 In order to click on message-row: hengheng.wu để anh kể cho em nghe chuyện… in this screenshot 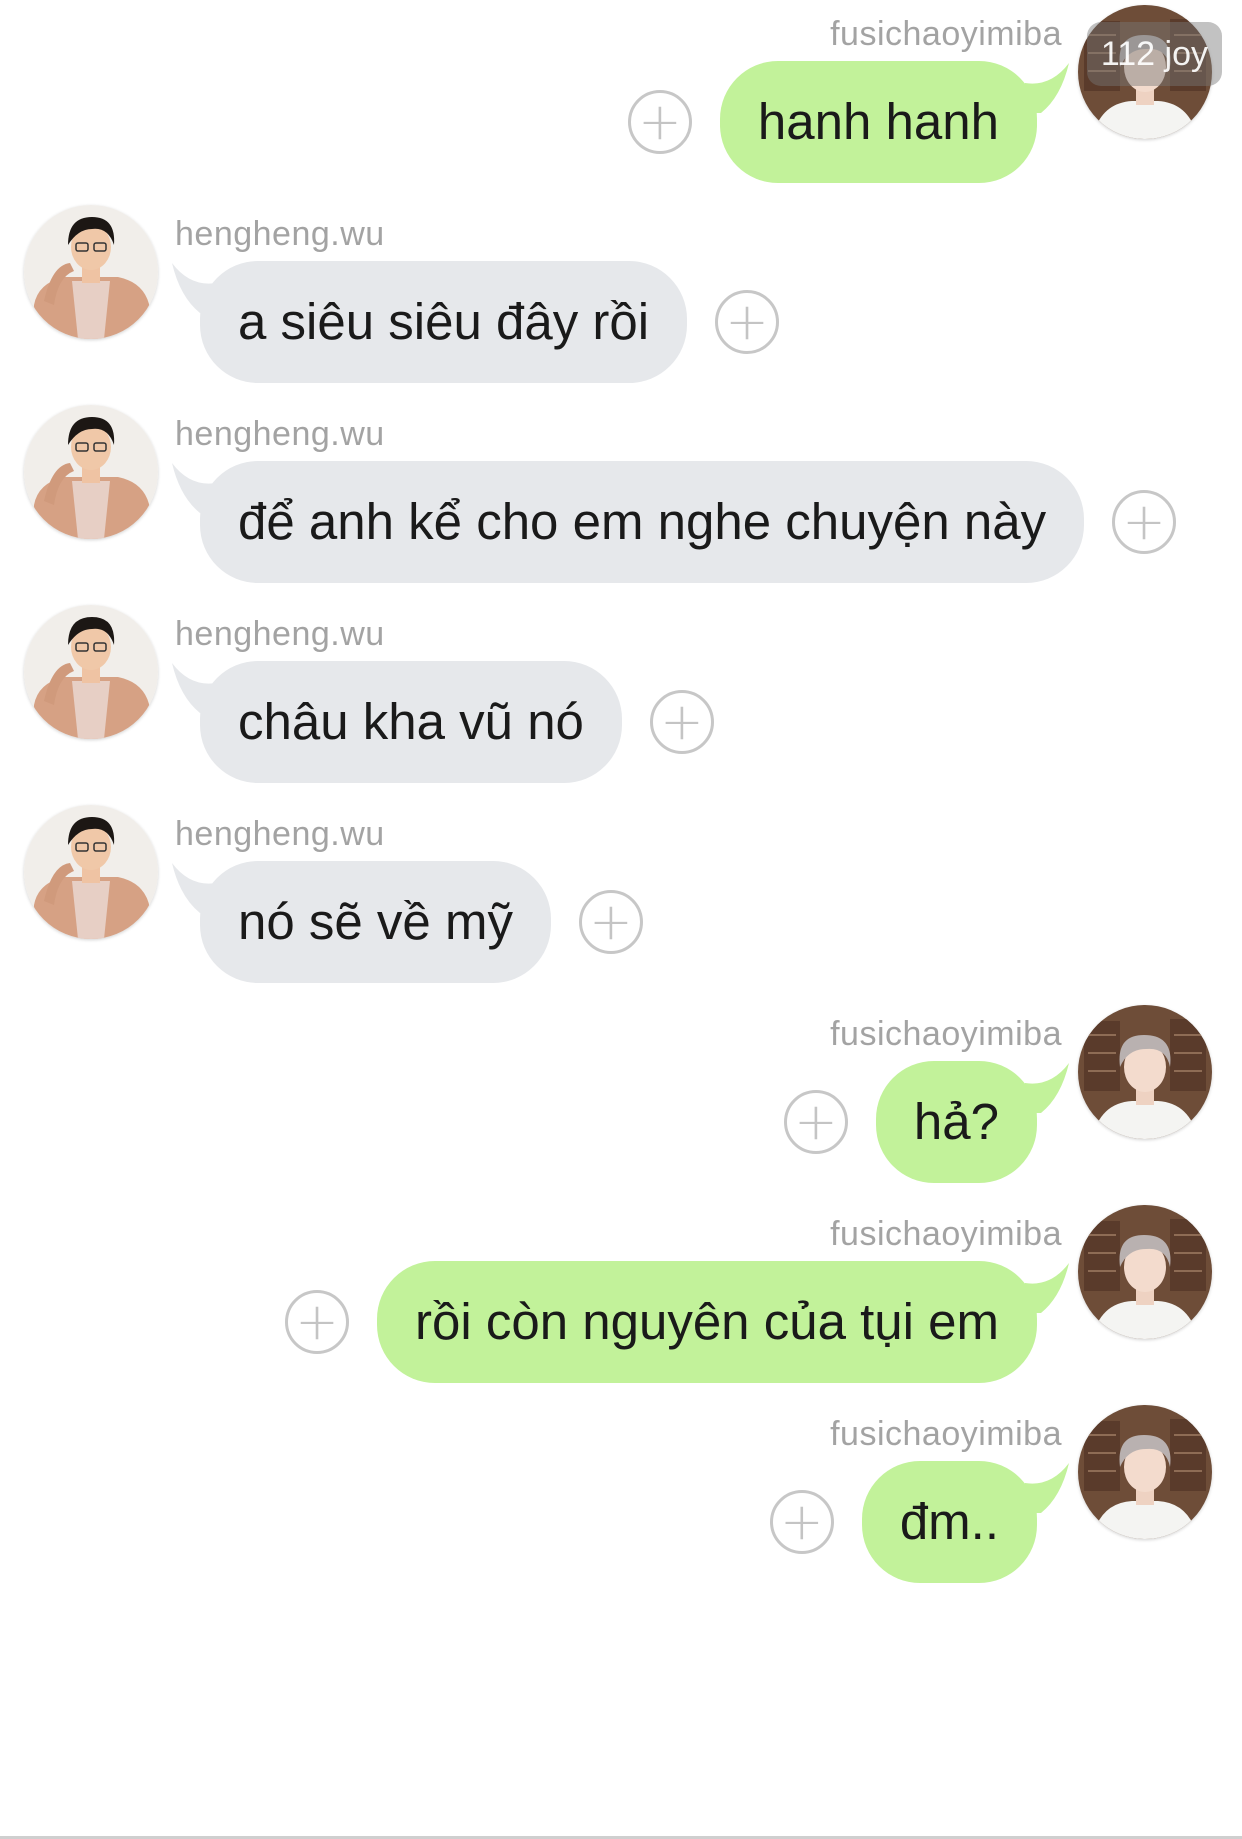, I will do `click(621, 495)`.